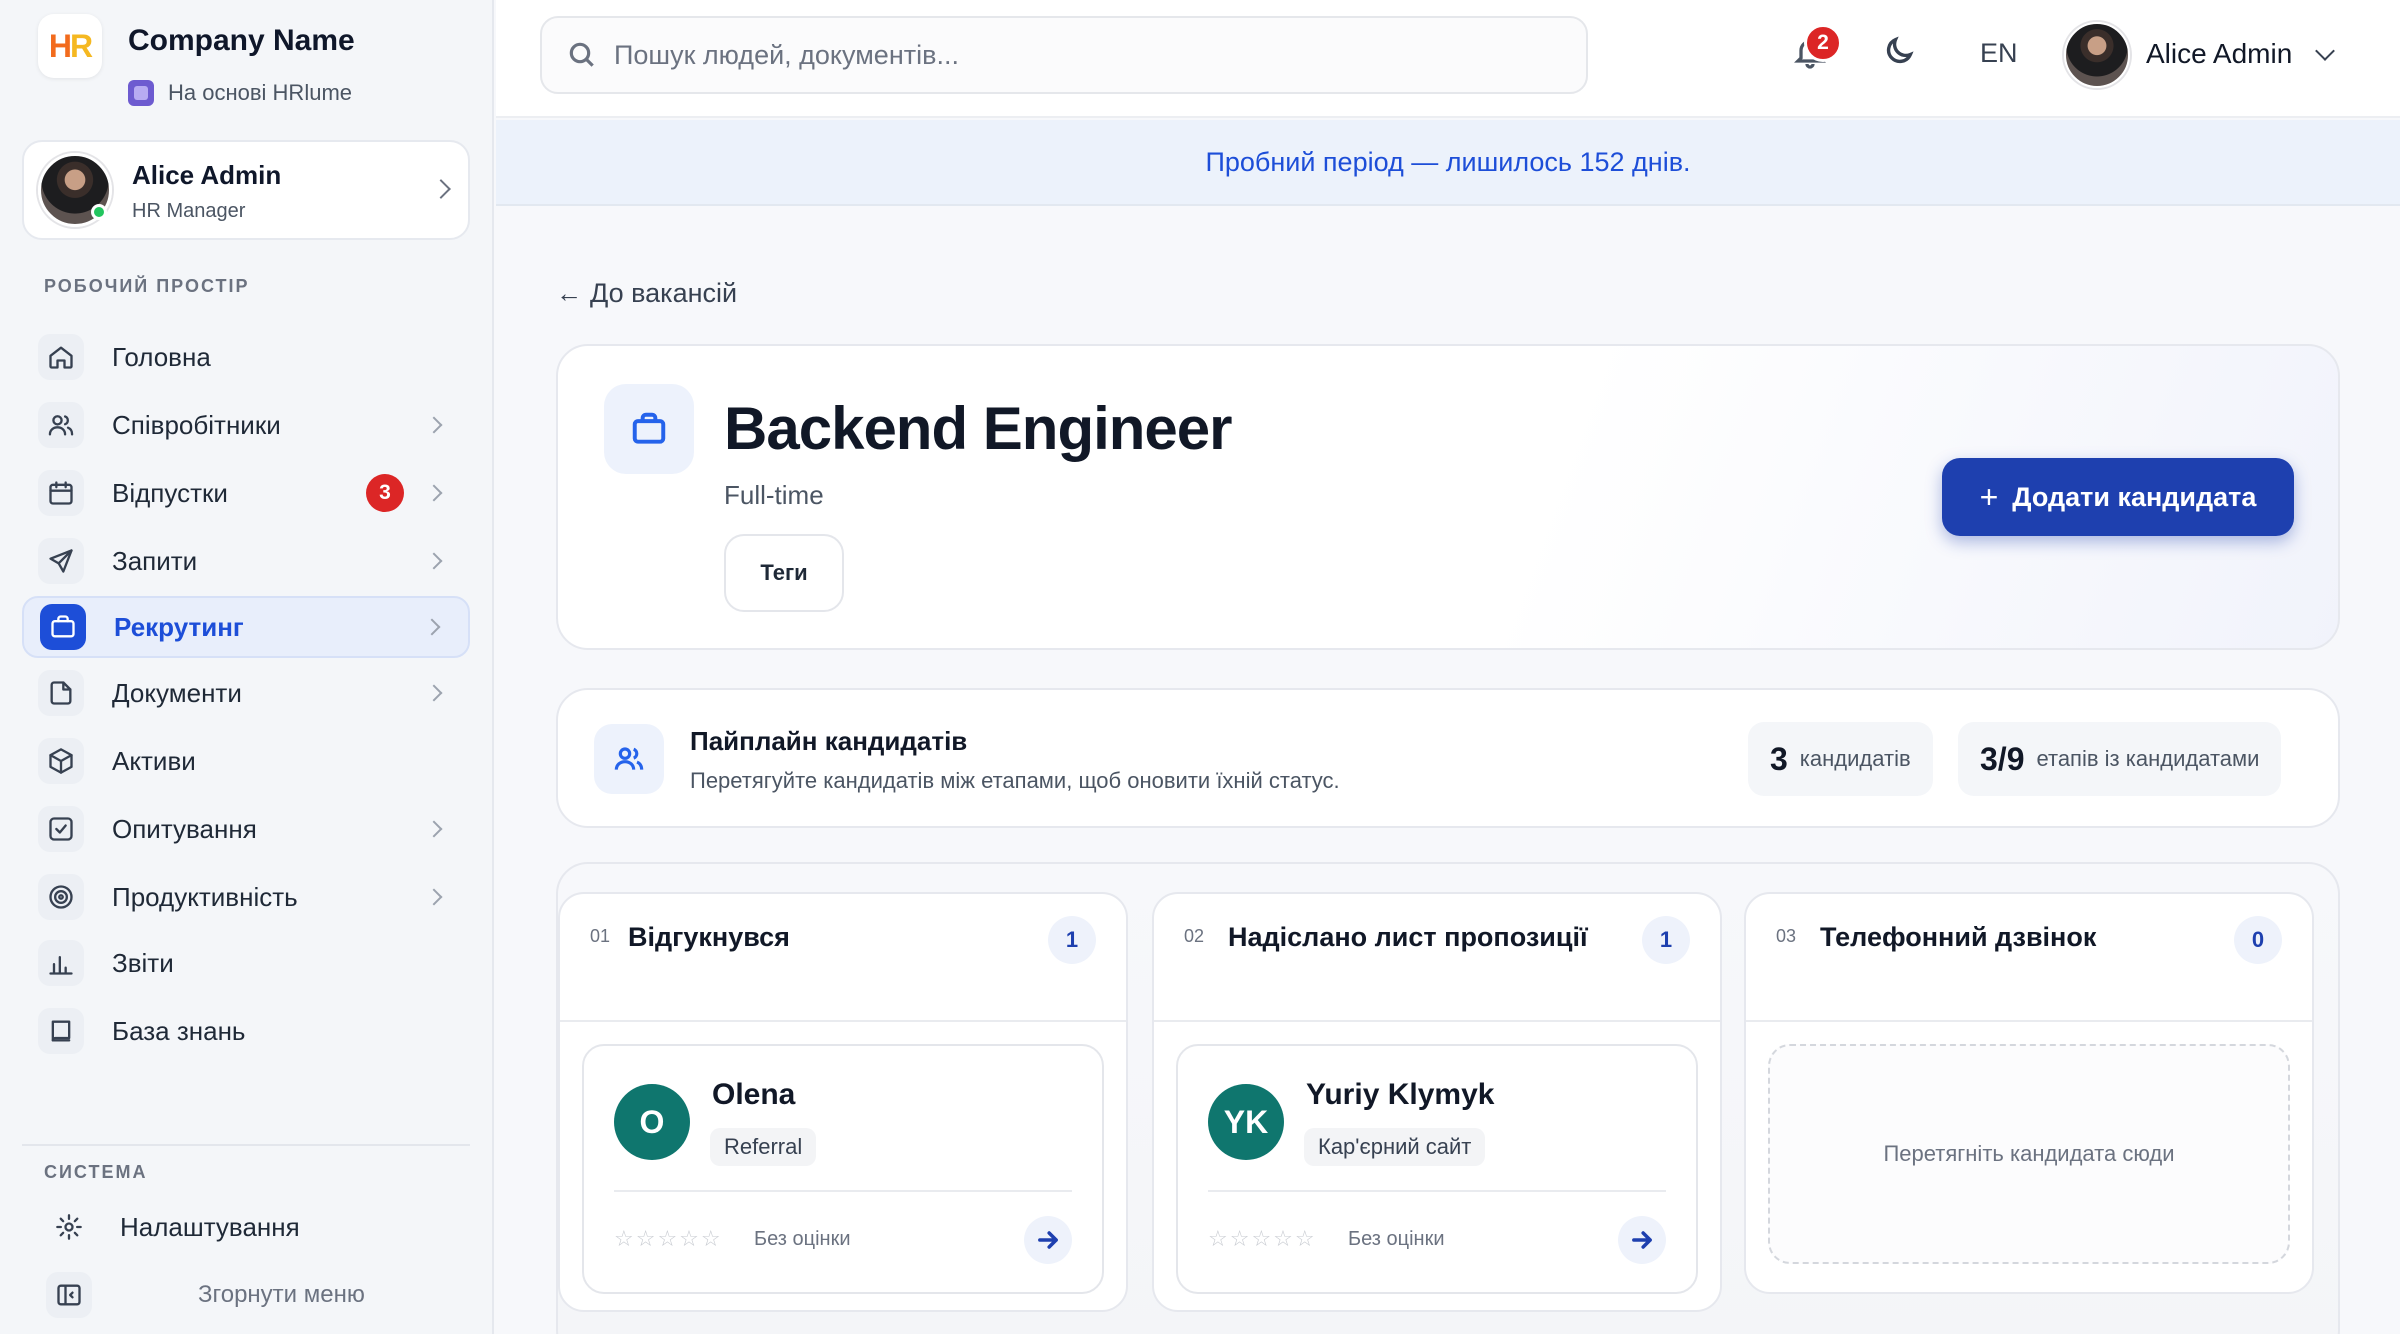 This screenshot has height=1334, width=2400. I want to click on back-to-vacancies-link: ← До вакансій, so click(646, 293).